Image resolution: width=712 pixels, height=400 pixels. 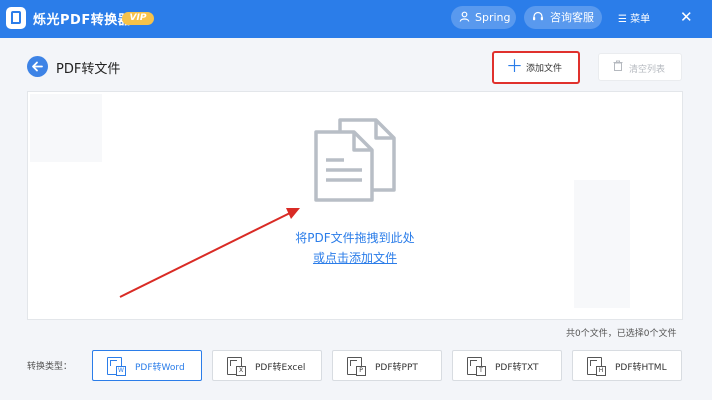 What do you see at coordinates (236, 366) in the screenshot?
I see `excel-file-icon: X` at bounding box center [236, 366].